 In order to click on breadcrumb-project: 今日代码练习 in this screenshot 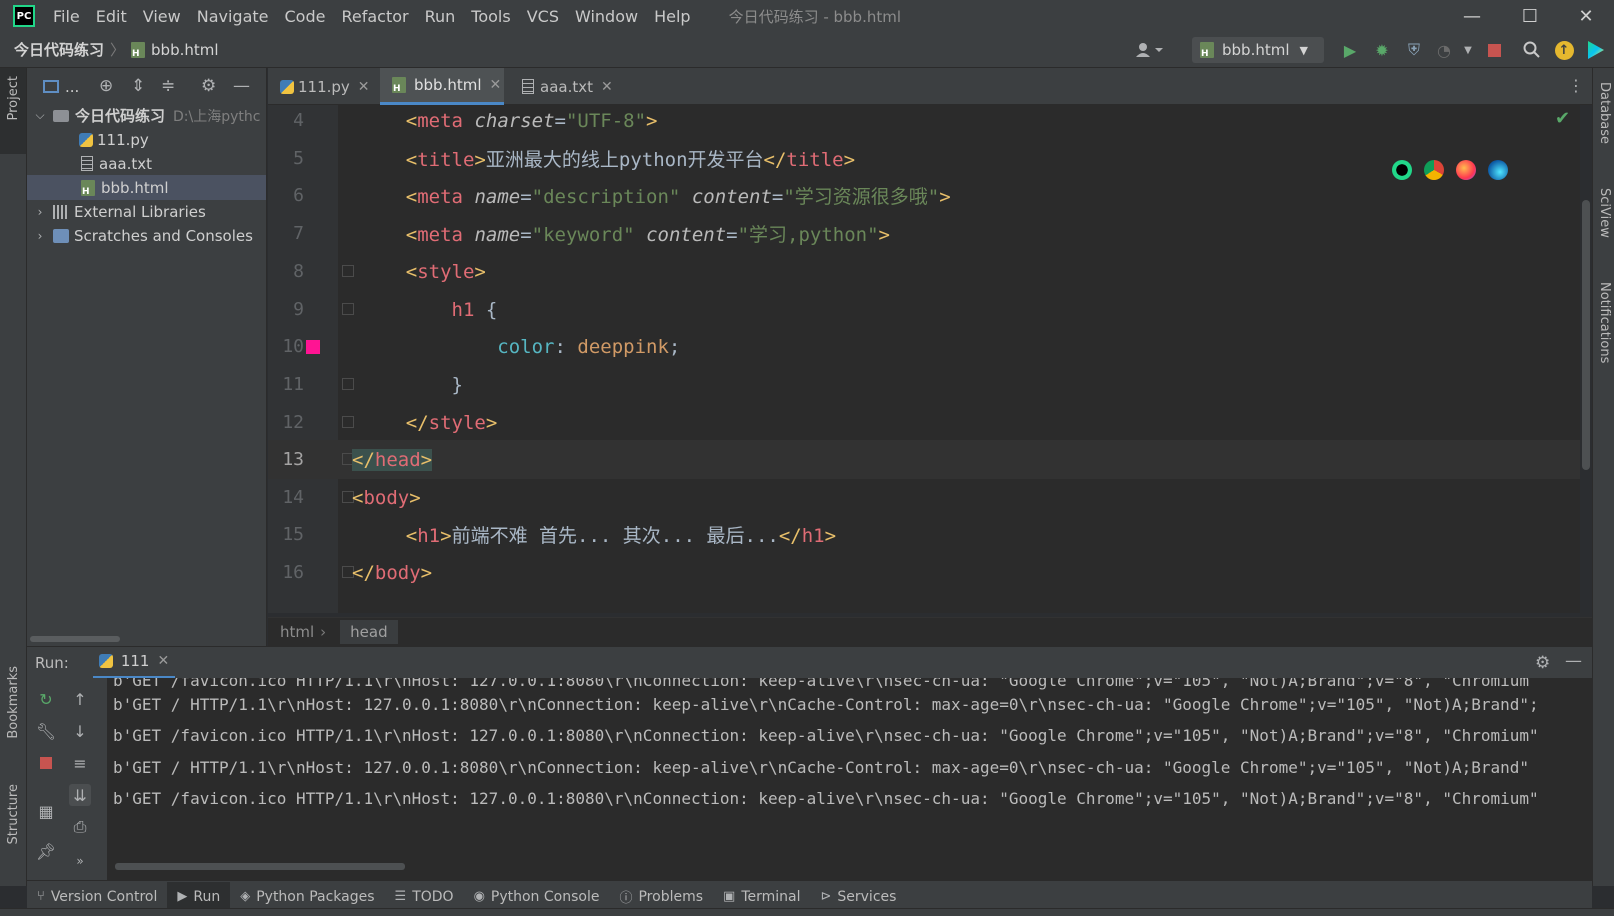, I will do `click(59, 49)`.